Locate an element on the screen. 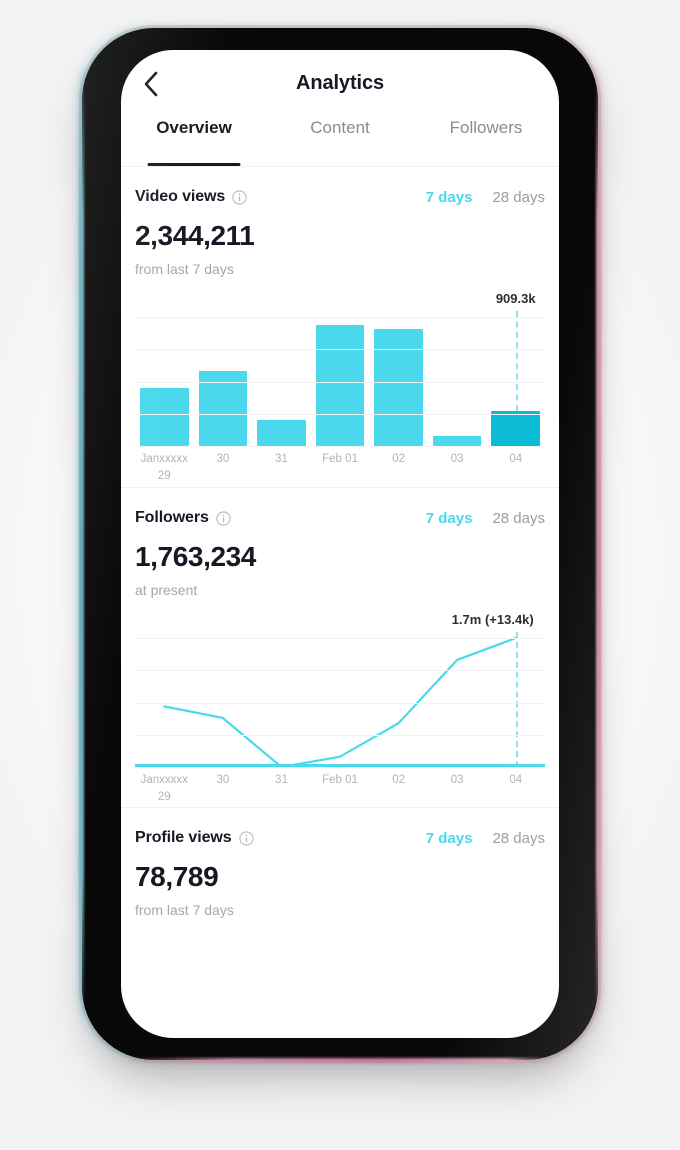  card-title: Video views is located at coordinates (180, 196).